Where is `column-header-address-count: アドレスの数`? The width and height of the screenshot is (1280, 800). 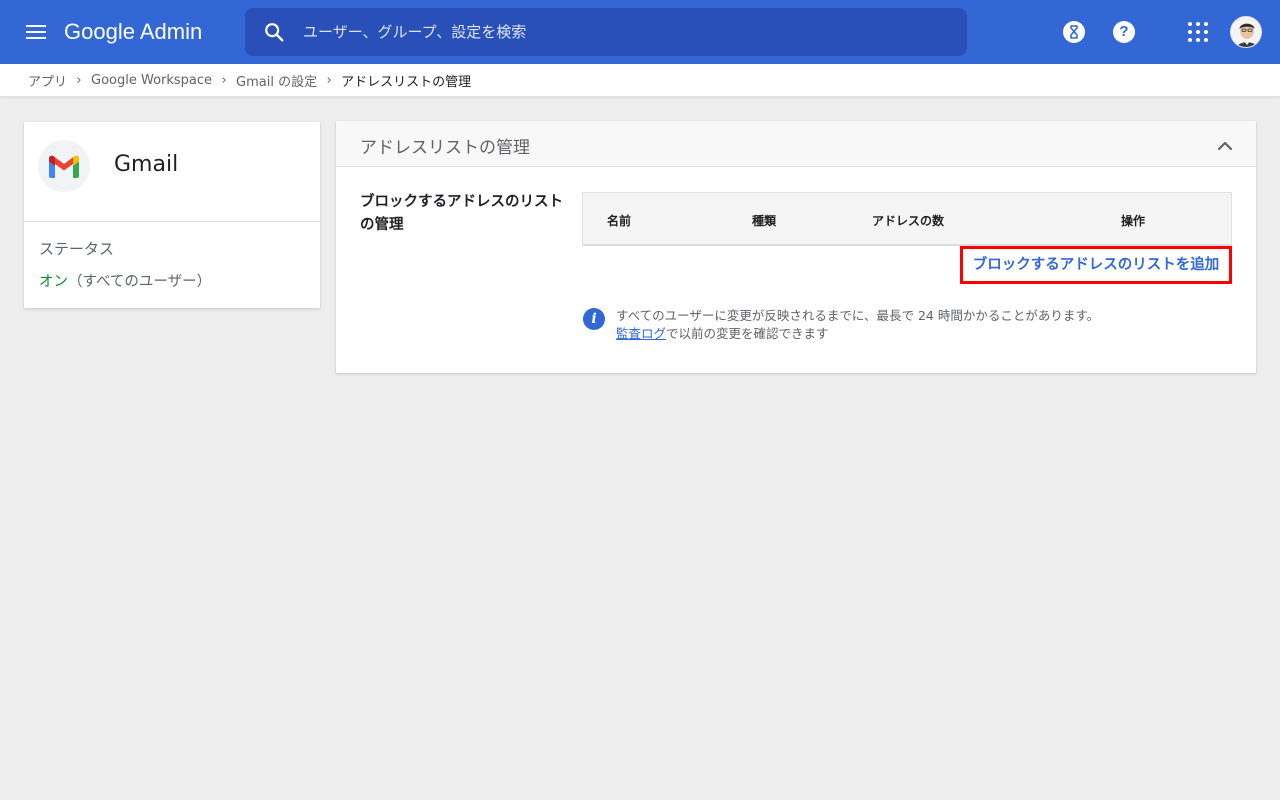
column-header-address-count: アドレスの数 is located at coordinates (908, 220).